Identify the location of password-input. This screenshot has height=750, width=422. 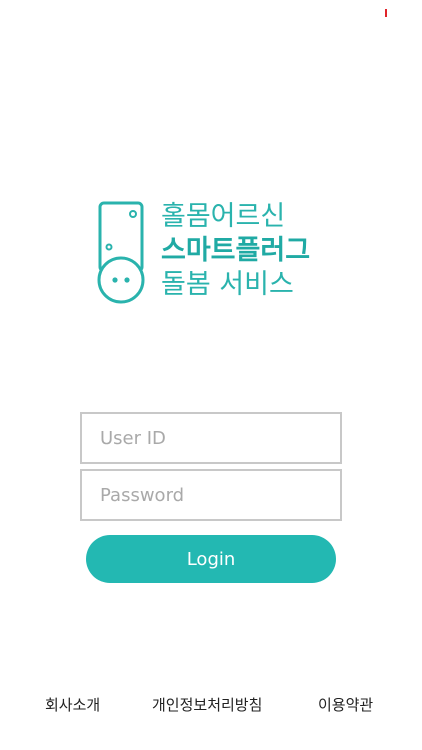
(211, 495).